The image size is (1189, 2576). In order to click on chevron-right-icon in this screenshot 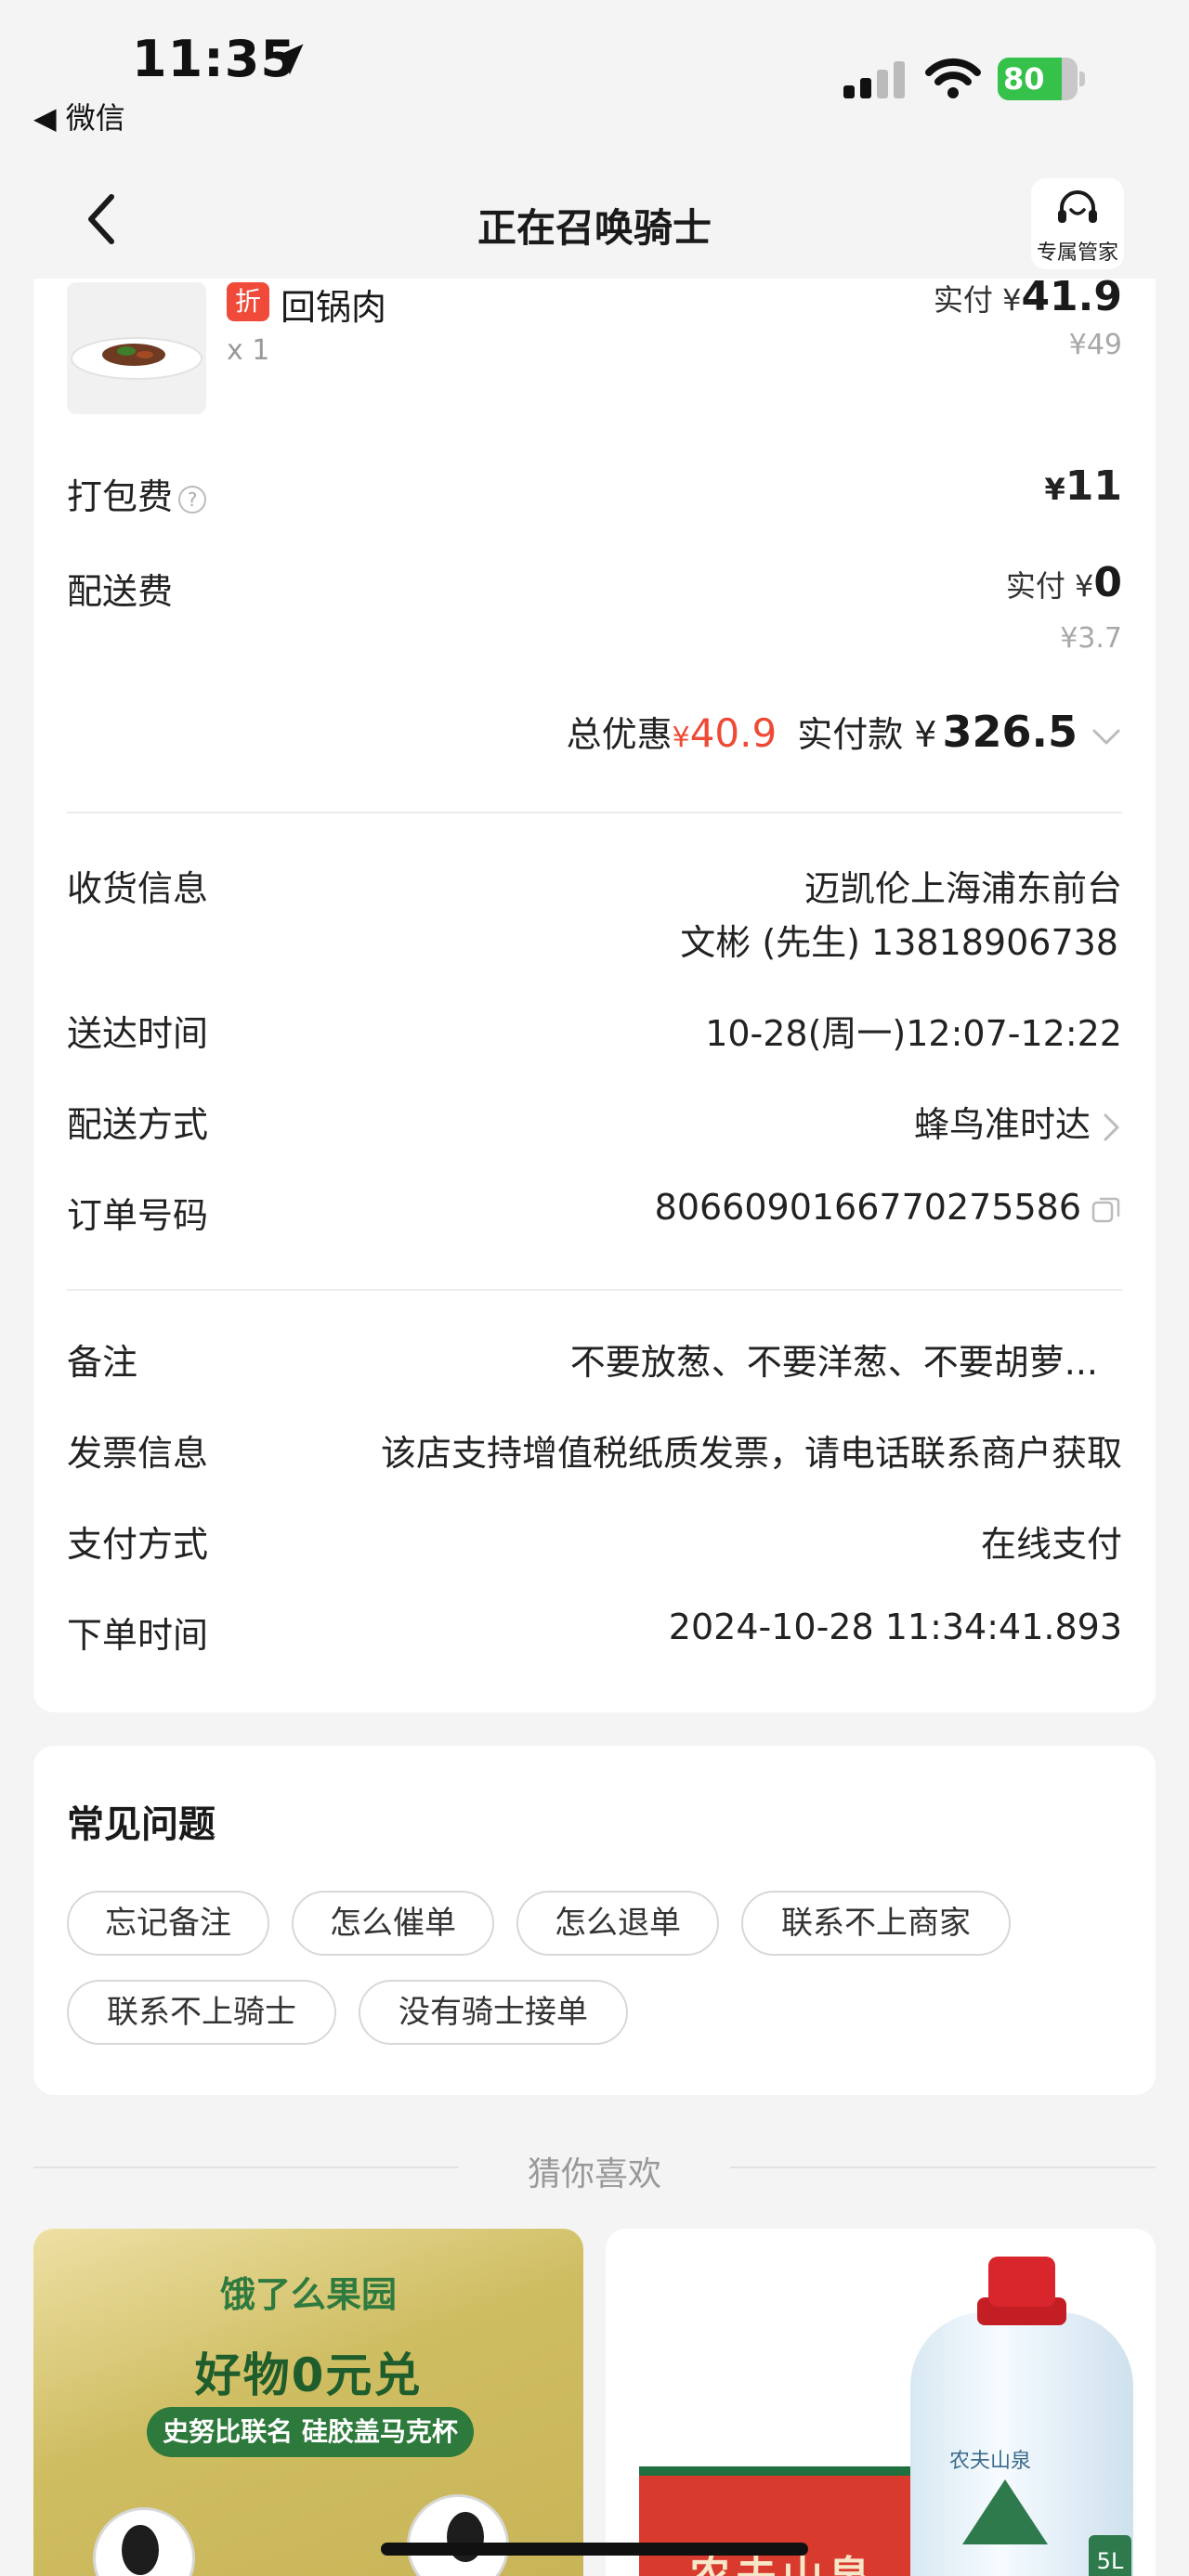, I will do `click(1111, 1126)`.